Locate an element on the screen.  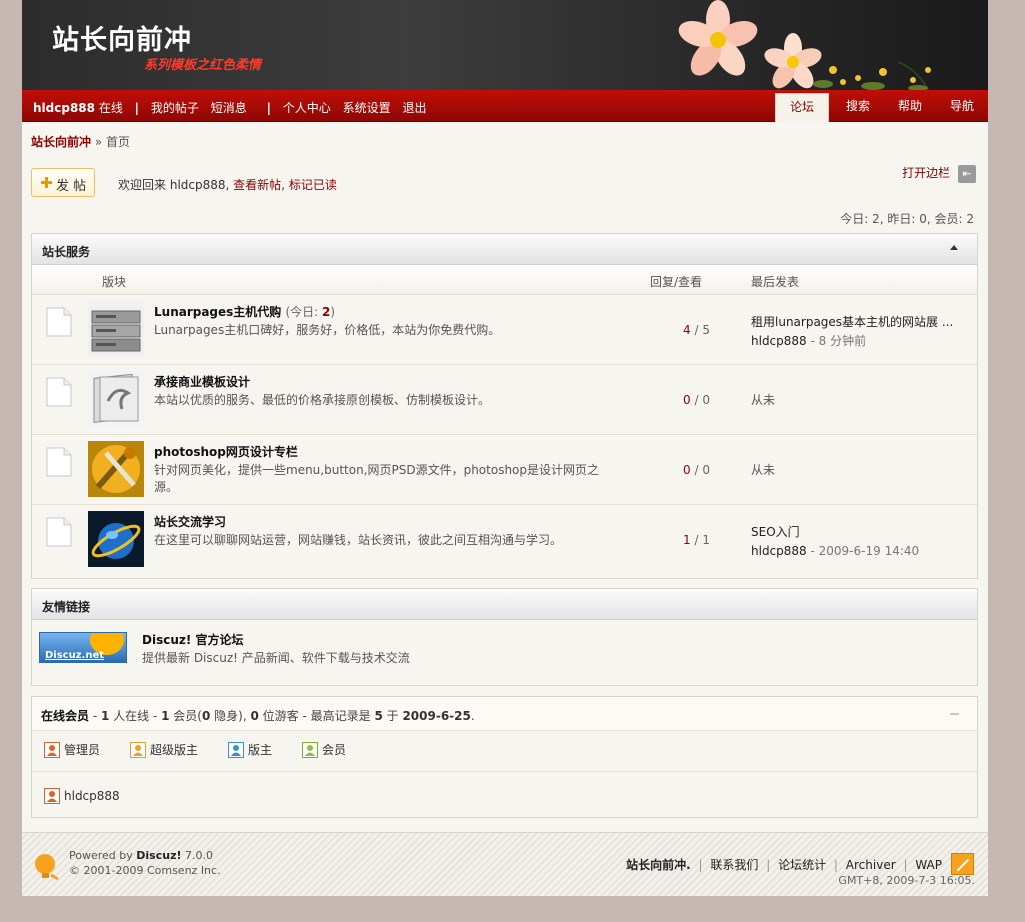
wap-link: WAP is located at coordinates (928, 865).